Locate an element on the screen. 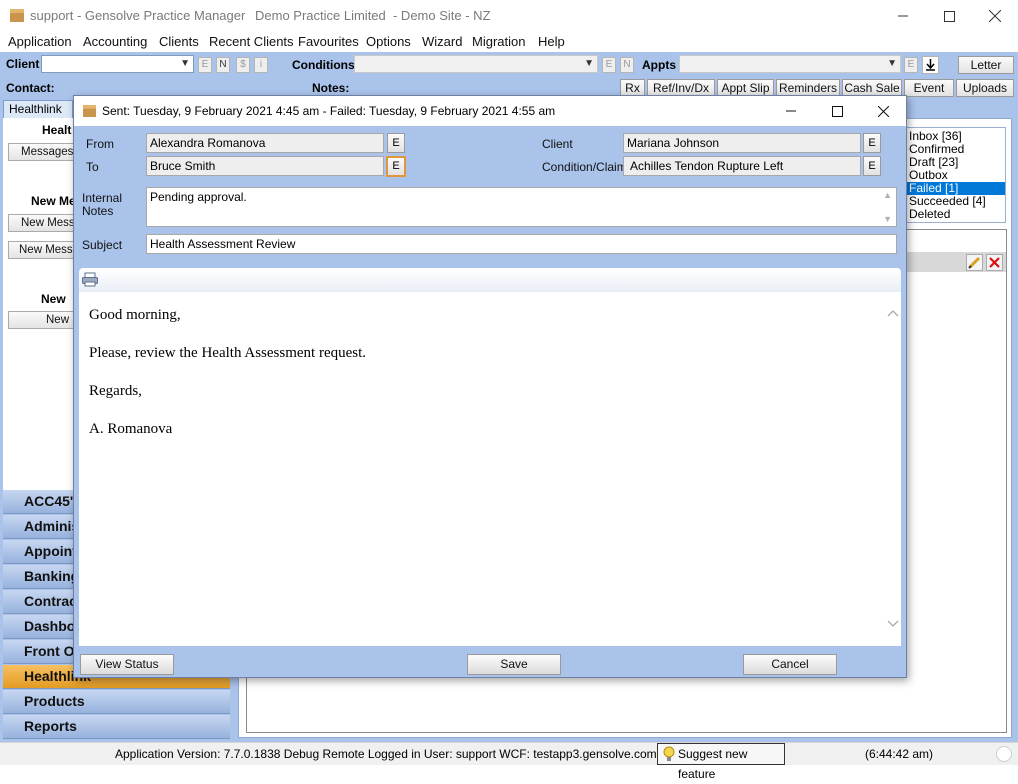 The image size is (1018, 784). scroll-up-icon: ▲ is located at coordinates (887, 195).